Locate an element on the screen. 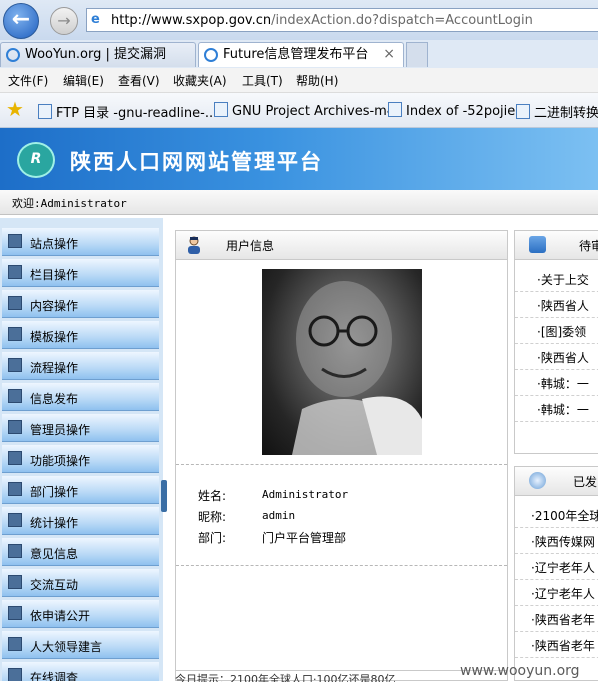 The image size is (598, 682). favorite-link: Index of -52pojie is located at coordinates (451, 110).